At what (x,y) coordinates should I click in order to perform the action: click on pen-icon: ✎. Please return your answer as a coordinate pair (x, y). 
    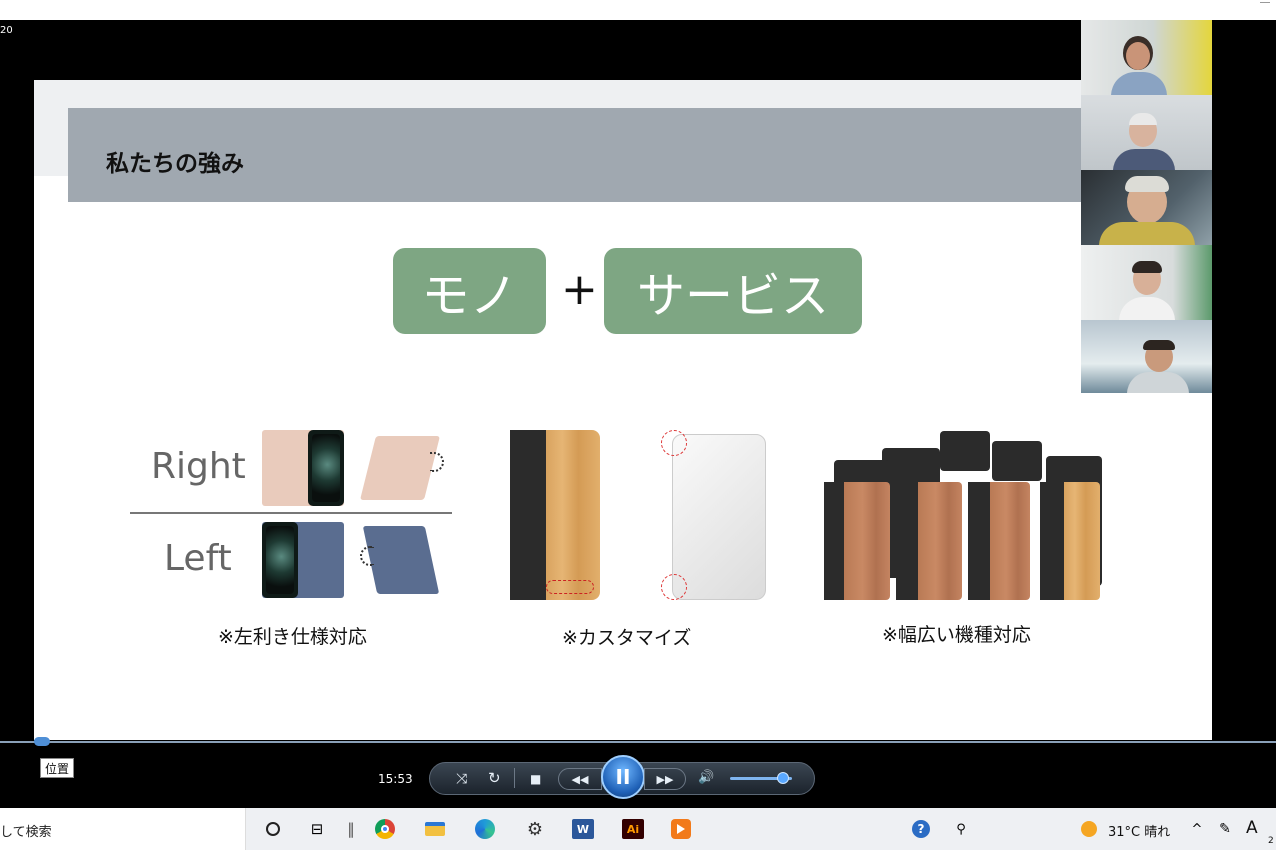
    Looking at the image, I should click on (1225, 829).